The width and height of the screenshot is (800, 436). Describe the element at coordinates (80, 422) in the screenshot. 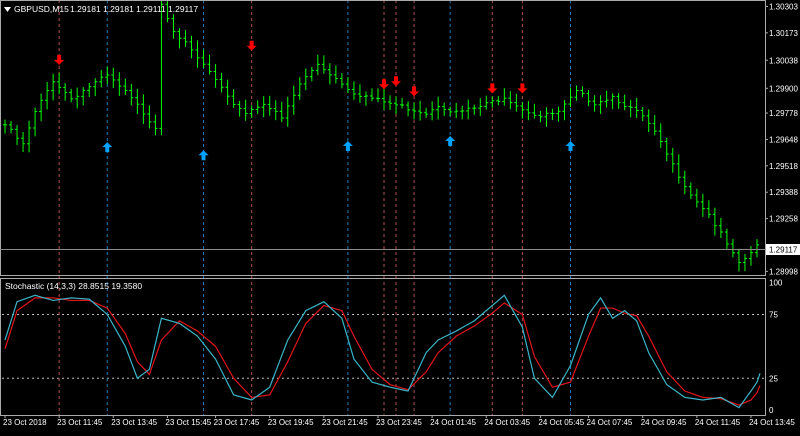

I see `time-label: 23 Oct 11:45` at that location.